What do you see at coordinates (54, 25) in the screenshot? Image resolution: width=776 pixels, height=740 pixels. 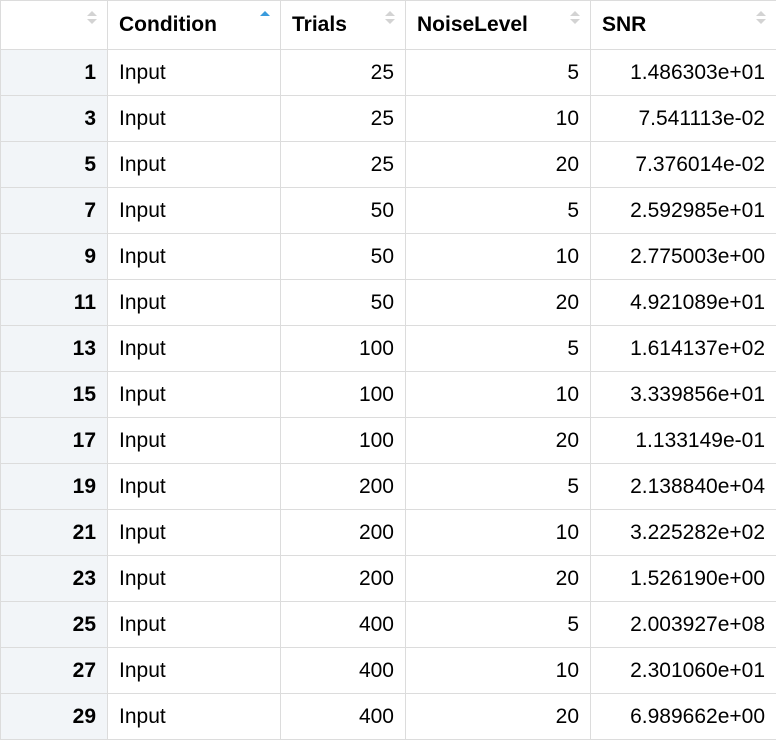 I see `column-header-row-names` at bounding box center [54, 25].